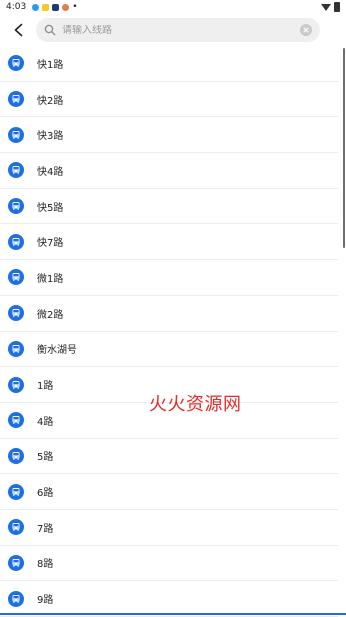  Describe the element at coordinates (169, 207) in the screenshot. I see `route-item: 快5路` at that location.